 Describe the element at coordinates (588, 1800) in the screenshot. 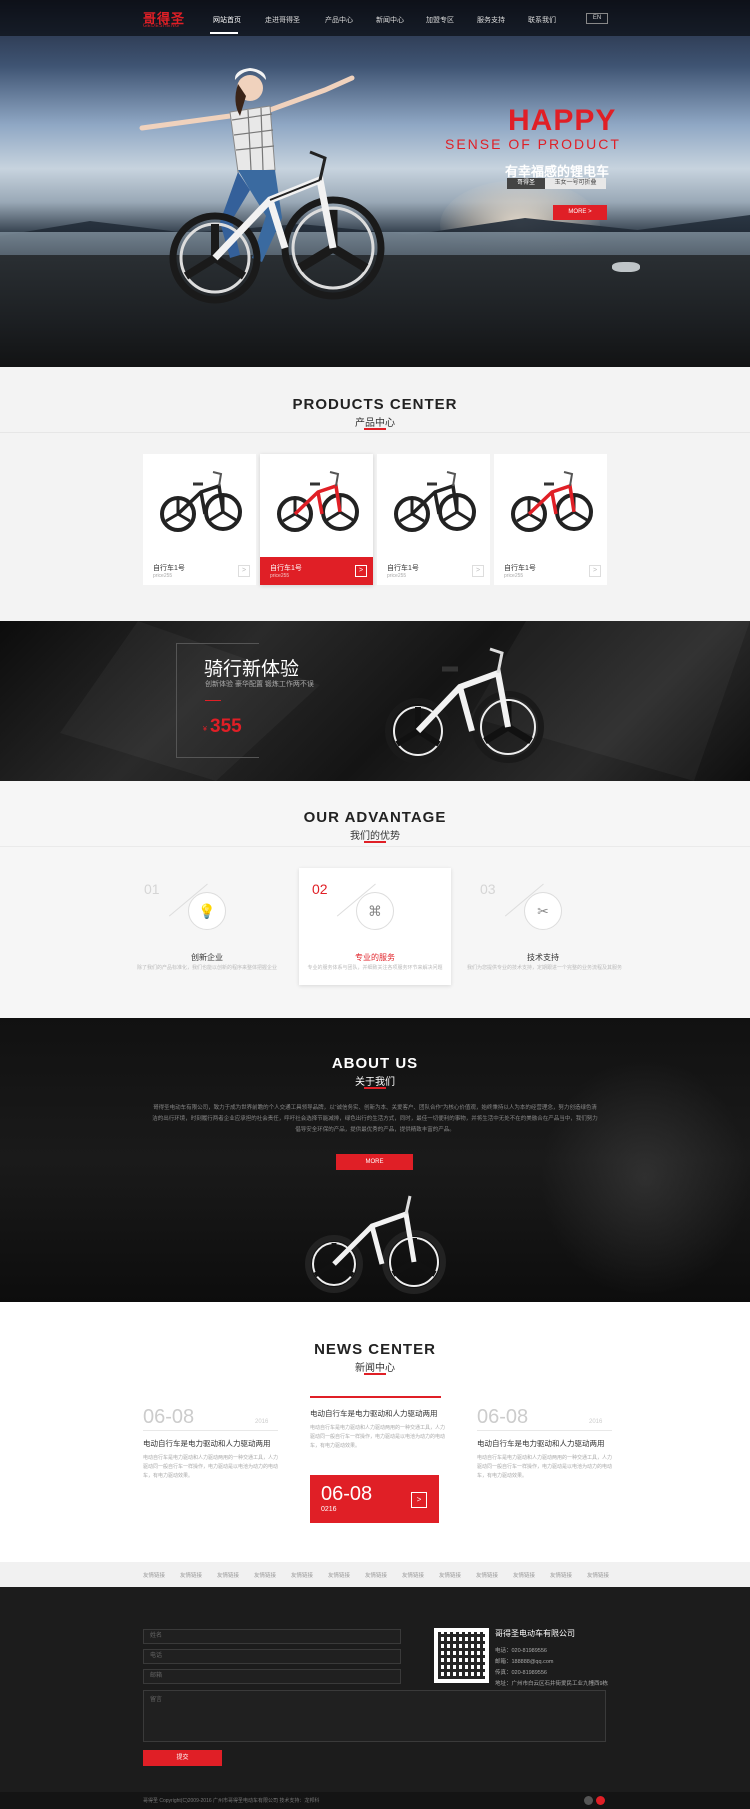

I see `share-icon` at that location.